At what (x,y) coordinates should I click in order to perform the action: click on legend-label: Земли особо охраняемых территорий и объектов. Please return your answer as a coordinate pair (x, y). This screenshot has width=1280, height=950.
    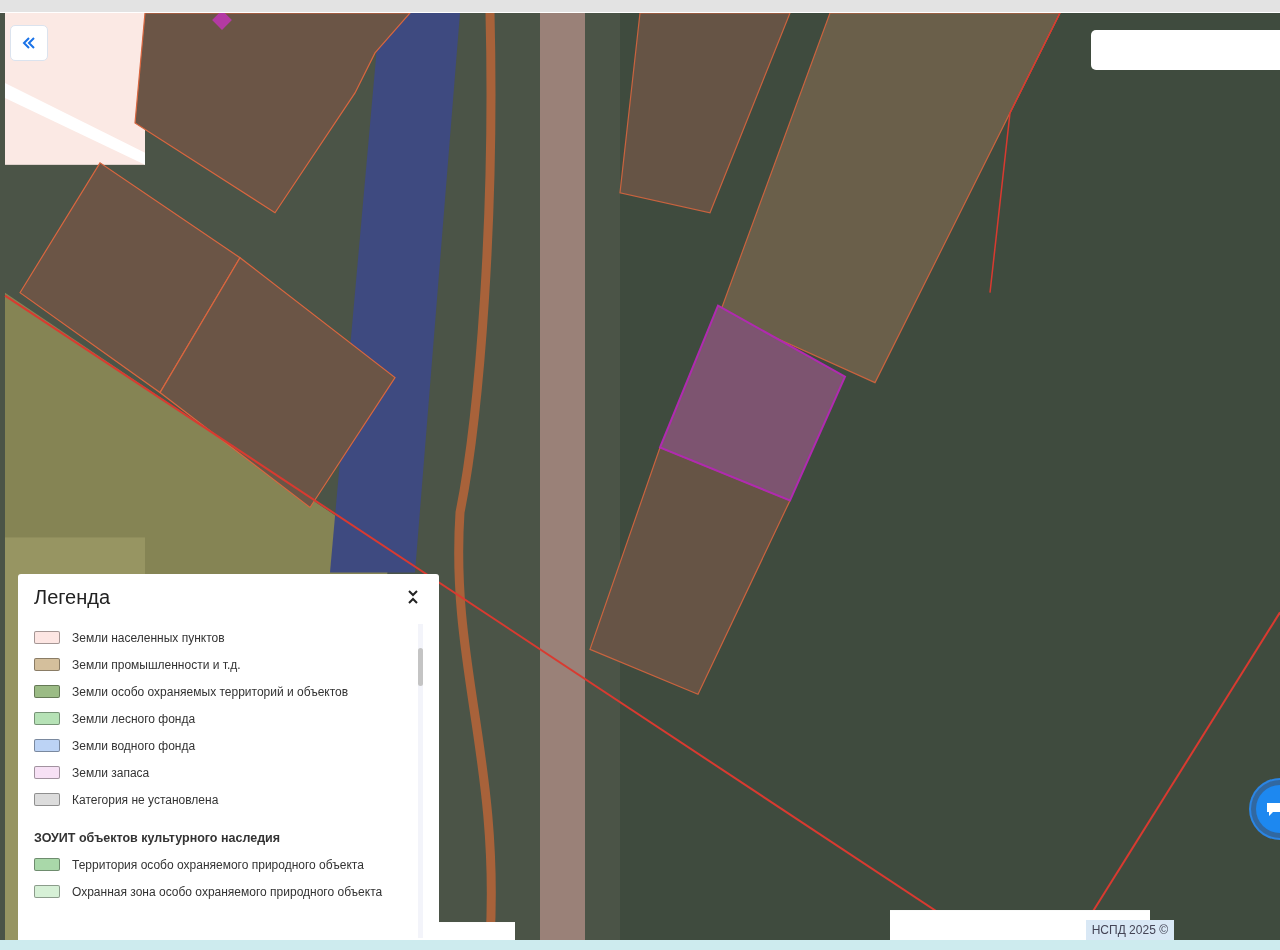
    Looking at the image, I should click on (210, 691).